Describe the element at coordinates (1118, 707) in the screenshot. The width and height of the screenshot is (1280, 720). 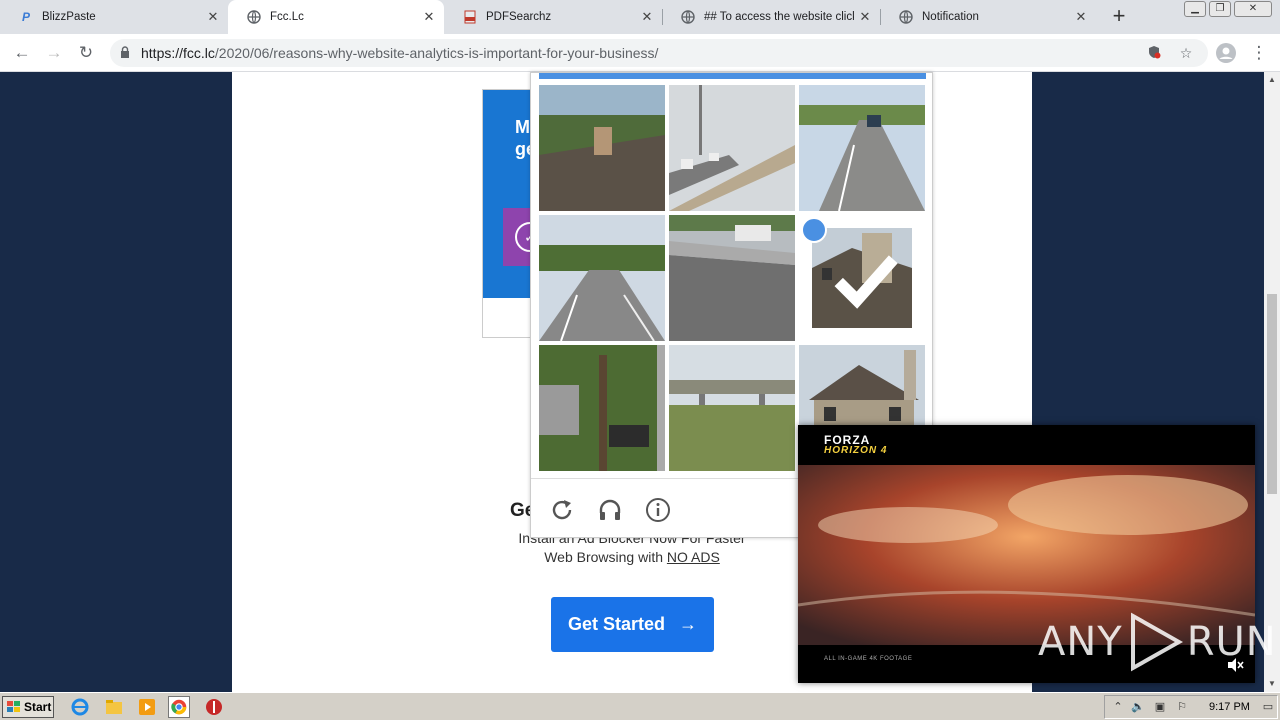
I see `tray-expand-icon: ⌃` at that location.